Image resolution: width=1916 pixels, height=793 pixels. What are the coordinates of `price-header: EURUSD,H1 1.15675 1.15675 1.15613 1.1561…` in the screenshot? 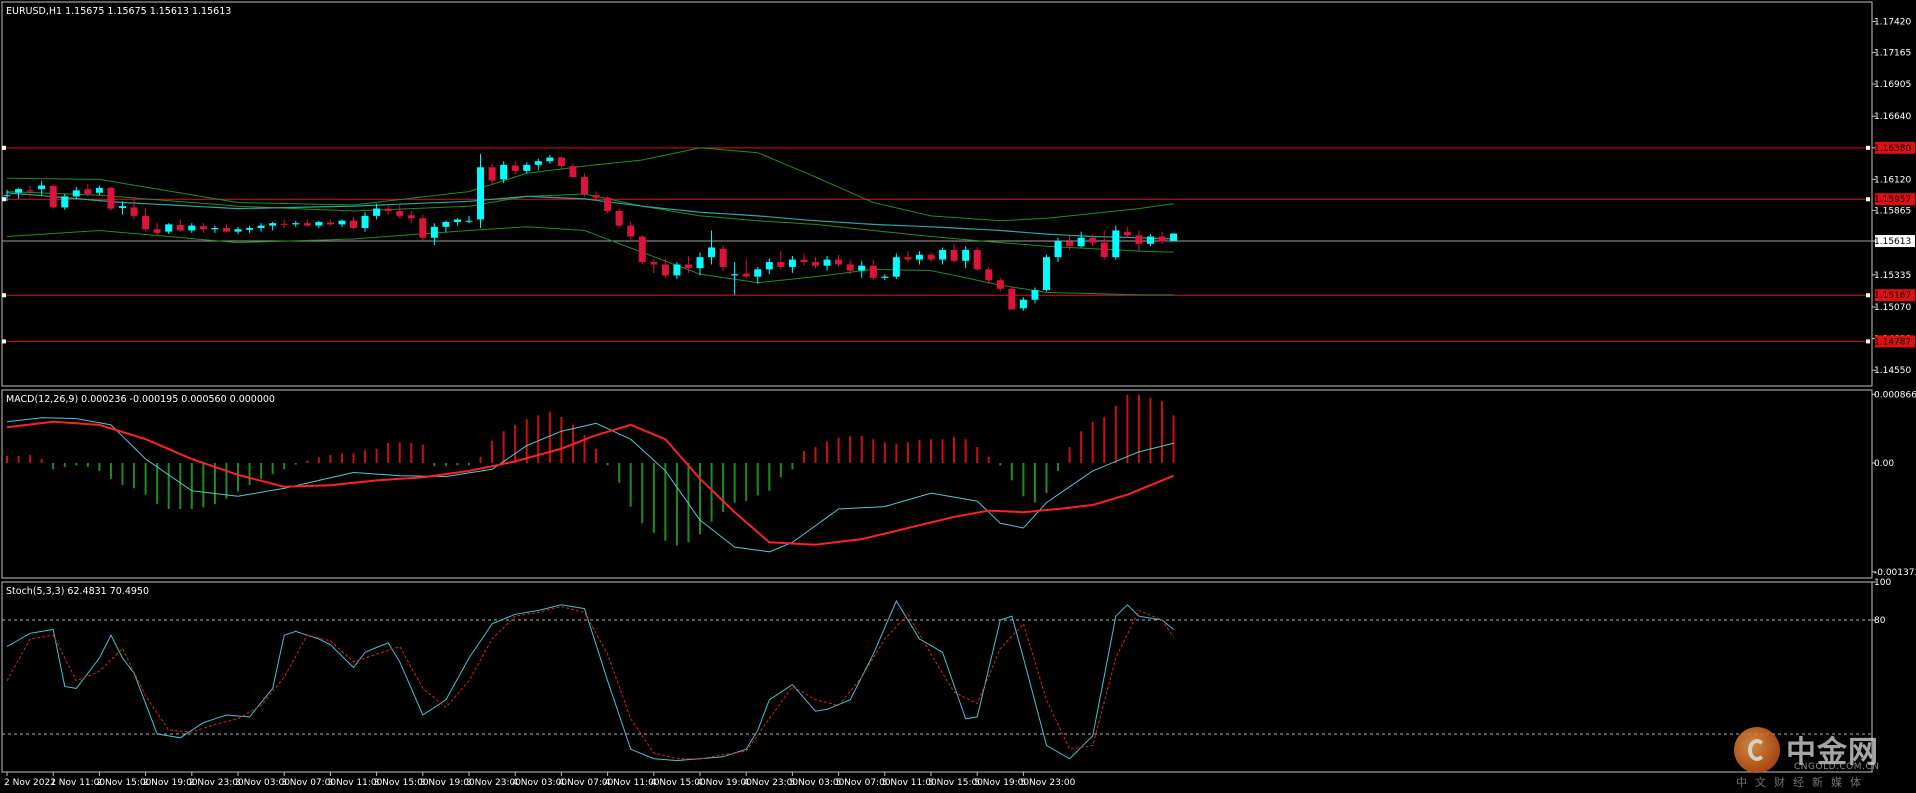 It's located at (118, 11).